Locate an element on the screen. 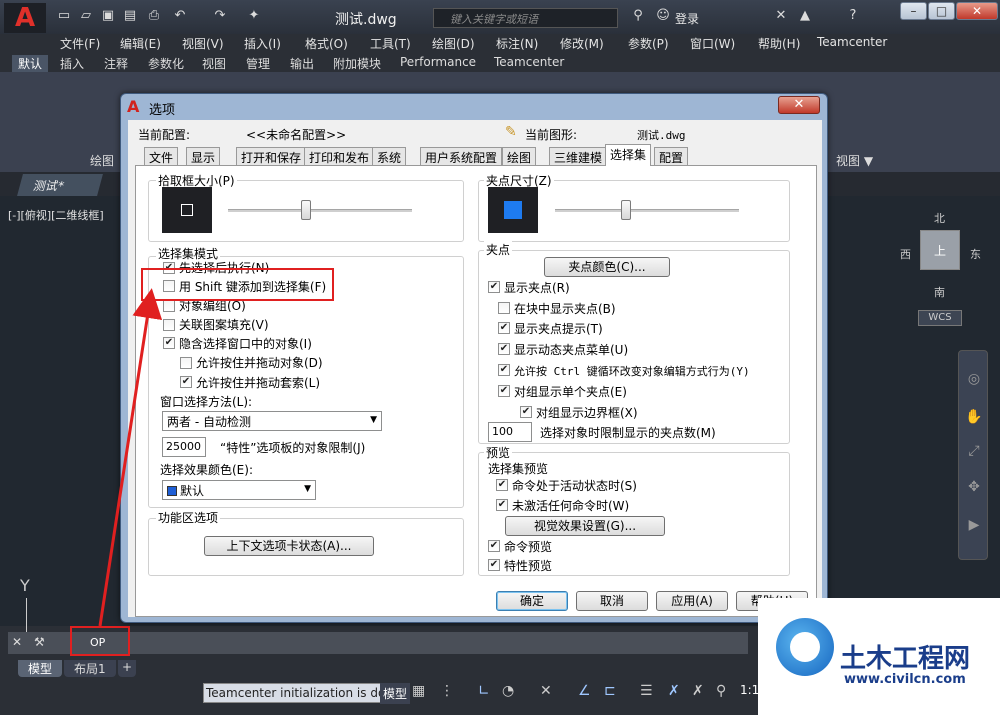 The height and width of the screenshot is (715, 1000). watermark-url: www.civilcn.com is located at coordinates (905, 679).